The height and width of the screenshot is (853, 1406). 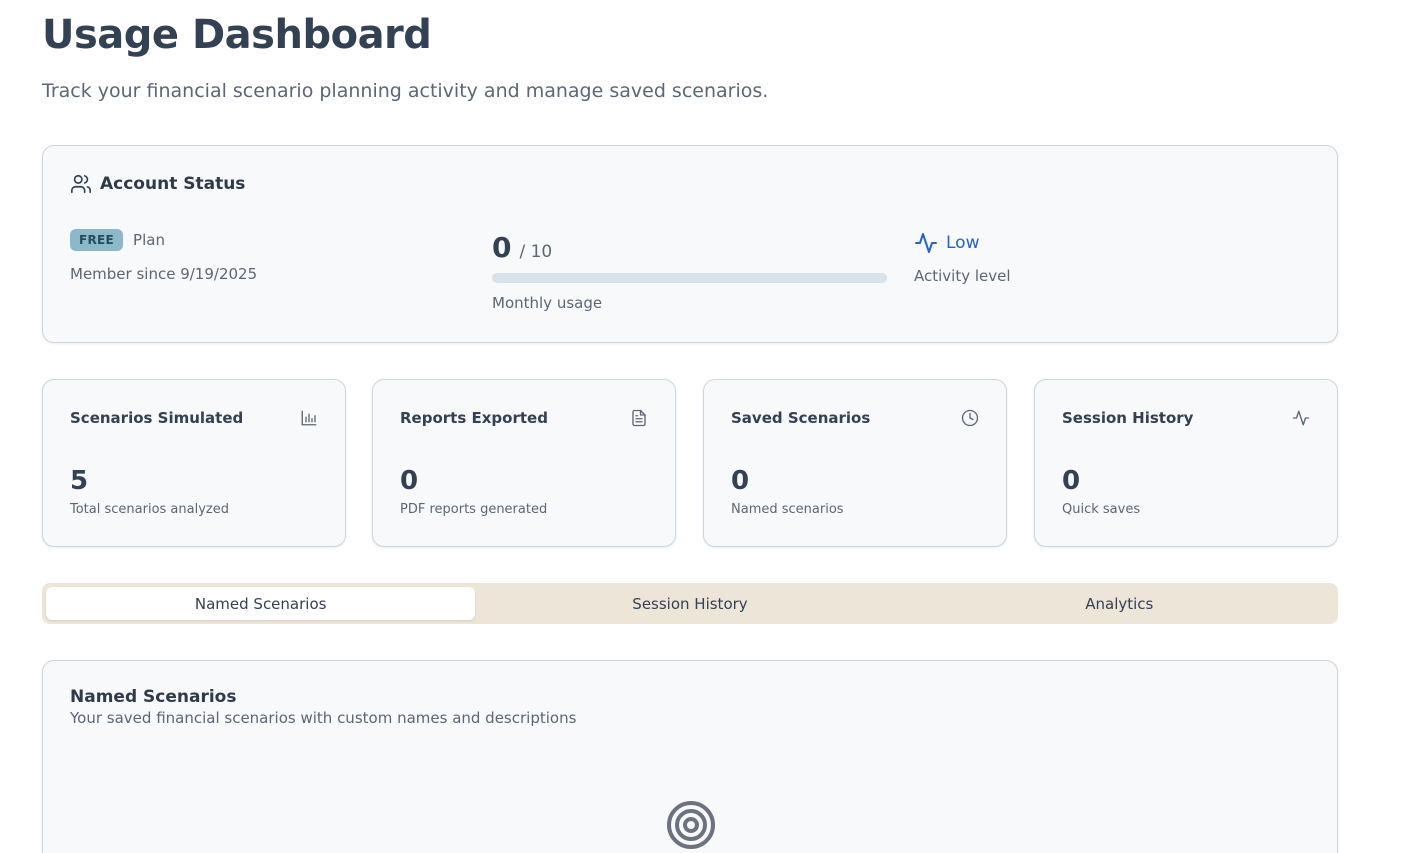 What do you see at coordinates (149, 509) in the screenshot?
I see `stat-caption: Total scenarios analyzed` at bounding box center [149, 509].